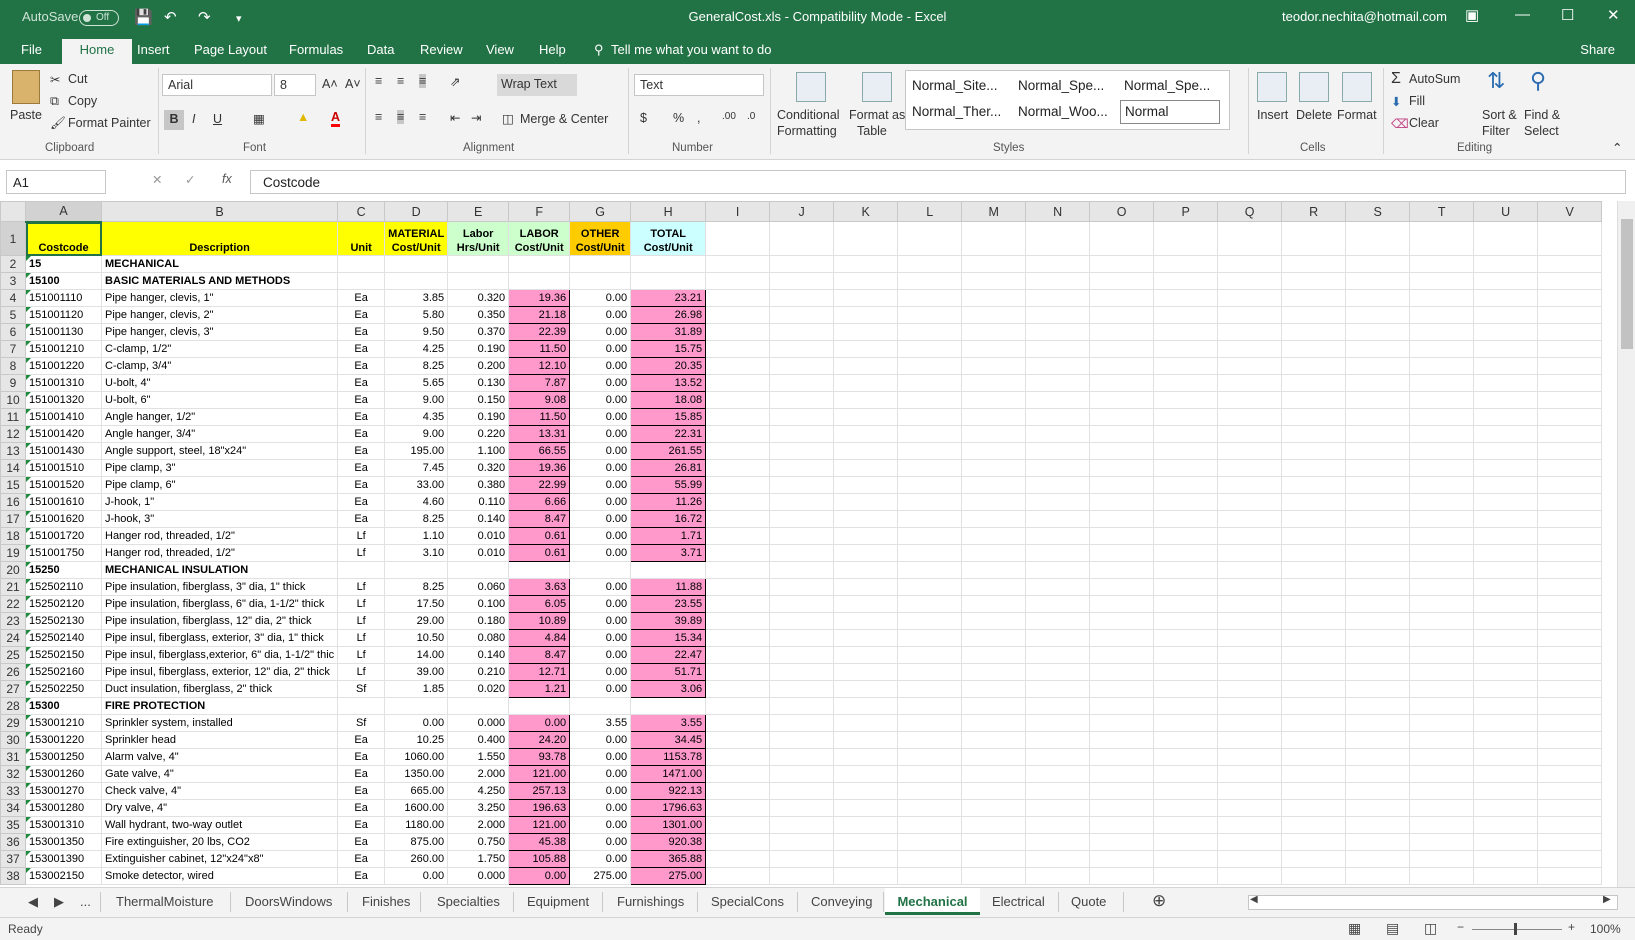 The image size is (1635, 940). What do you see at coordinates (455, 117) in the screenshot?
I see `decrease-indent-icon: ⇤` at bounding box center [455, 117].